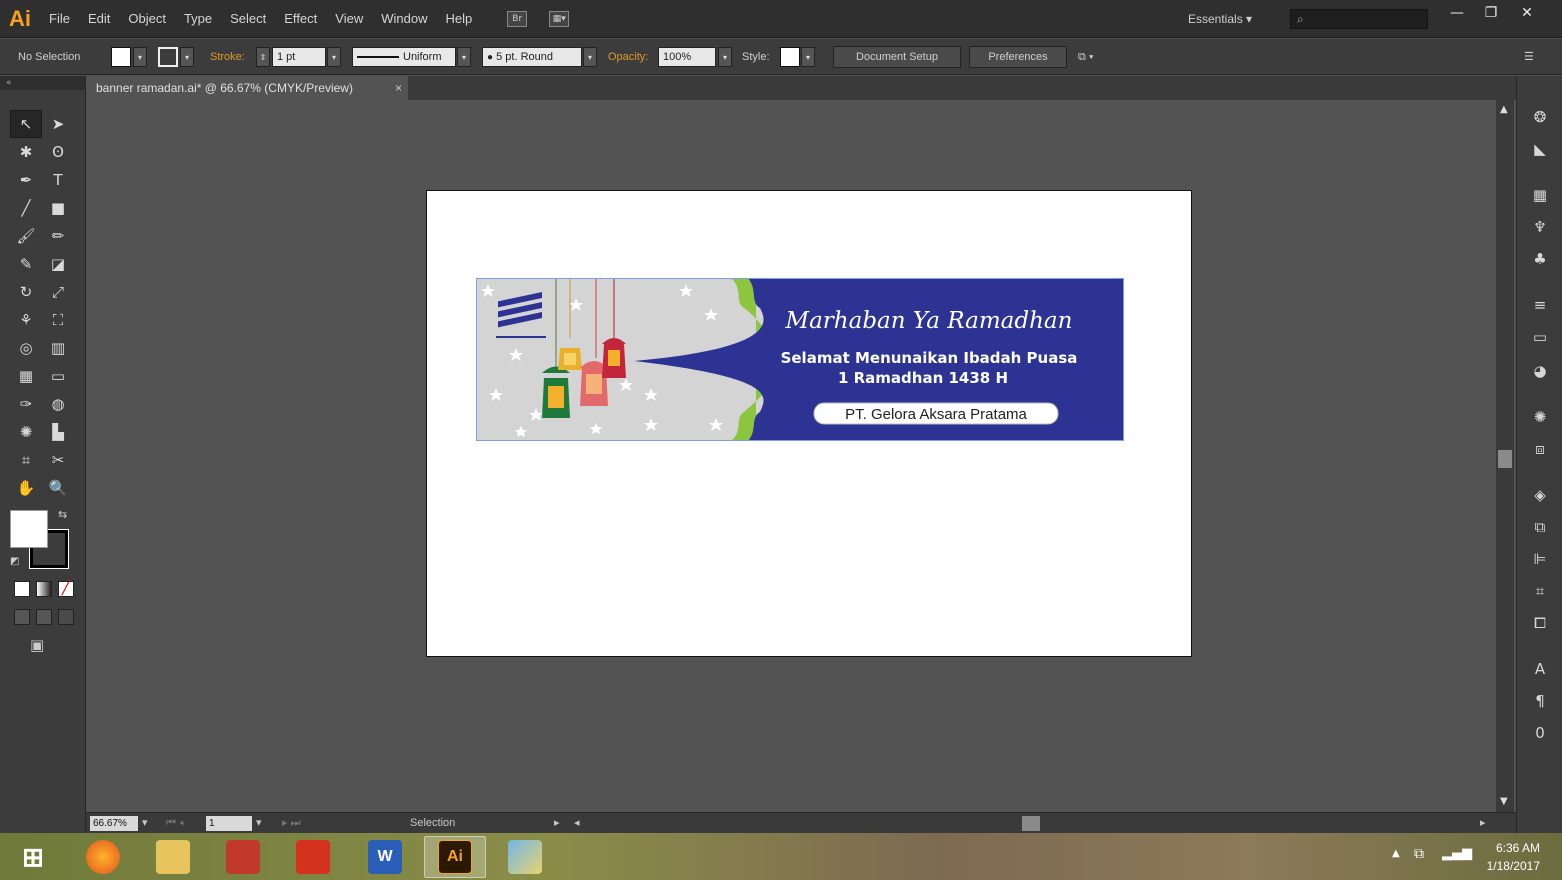 The image size is (1562, 880). What do you see at coordinates (1540, 701) in the screenshot?
I see `paragraph-panel-icon: ¶` at bounding box center [1540, 701].